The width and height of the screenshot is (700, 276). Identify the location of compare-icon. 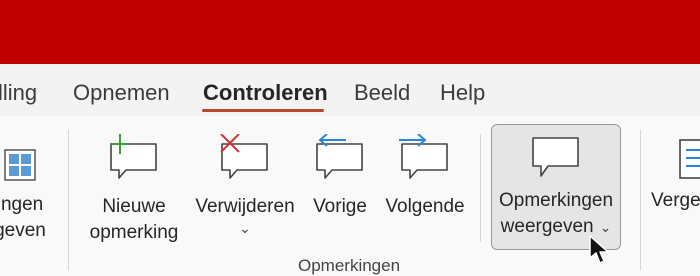
(674, 156).